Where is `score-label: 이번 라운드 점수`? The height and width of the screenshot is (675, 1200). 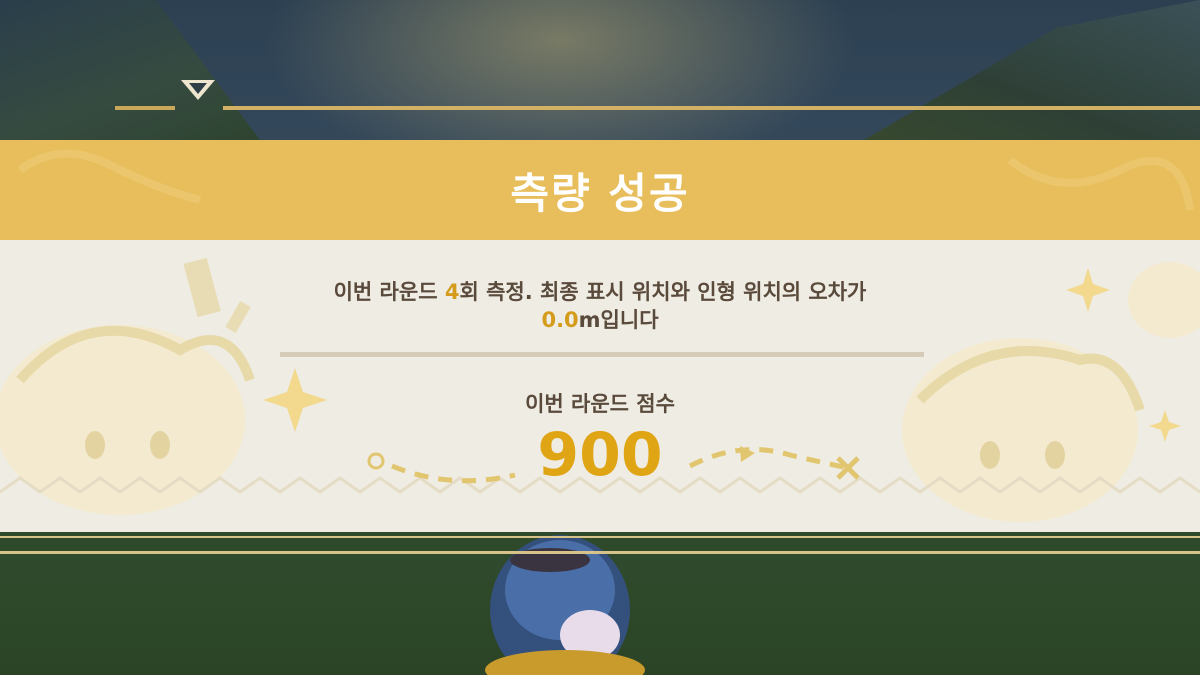 score-label: 이번 라운드 점수 is located at coordinates (600, 404).